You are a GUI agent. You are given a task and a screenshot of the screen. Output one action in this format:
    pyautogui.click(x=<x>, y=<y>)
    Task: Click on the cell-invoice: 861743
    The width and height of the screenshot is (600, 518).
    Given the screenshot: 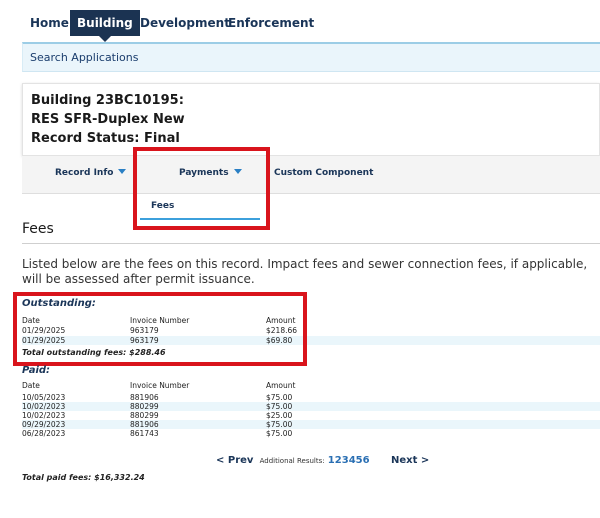 What is the action you would take?
    pyautogui.click(x=144, y=433)
    